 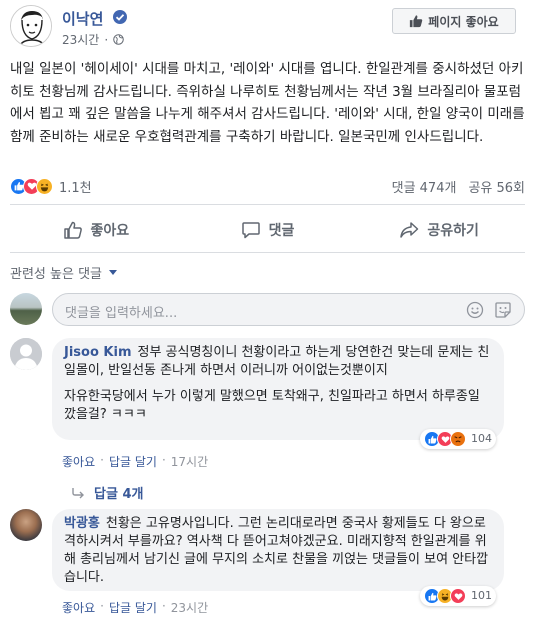 What do you see at coordinates (82, 523) in the screenshot?
I see `commenter-name: 박광홍` at bounding box center [82, 523].